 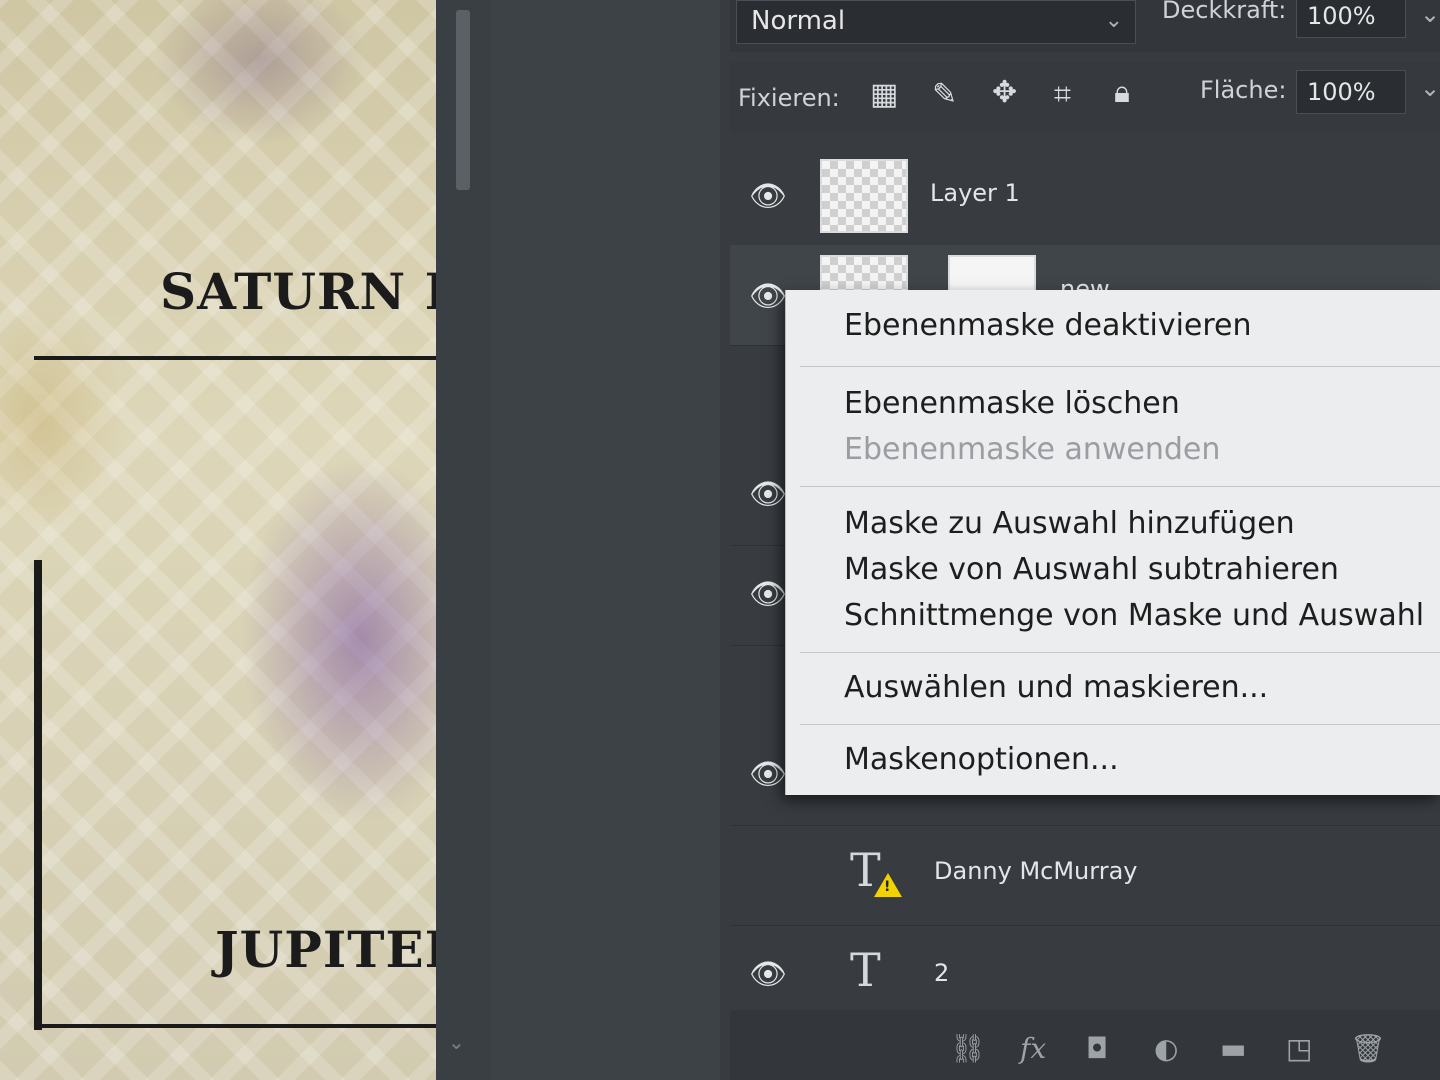 What do you see at coordinates (1243, 90) in the screenshot?
I see `fill-label: Fläche:` at bounding box center [1243, 90].